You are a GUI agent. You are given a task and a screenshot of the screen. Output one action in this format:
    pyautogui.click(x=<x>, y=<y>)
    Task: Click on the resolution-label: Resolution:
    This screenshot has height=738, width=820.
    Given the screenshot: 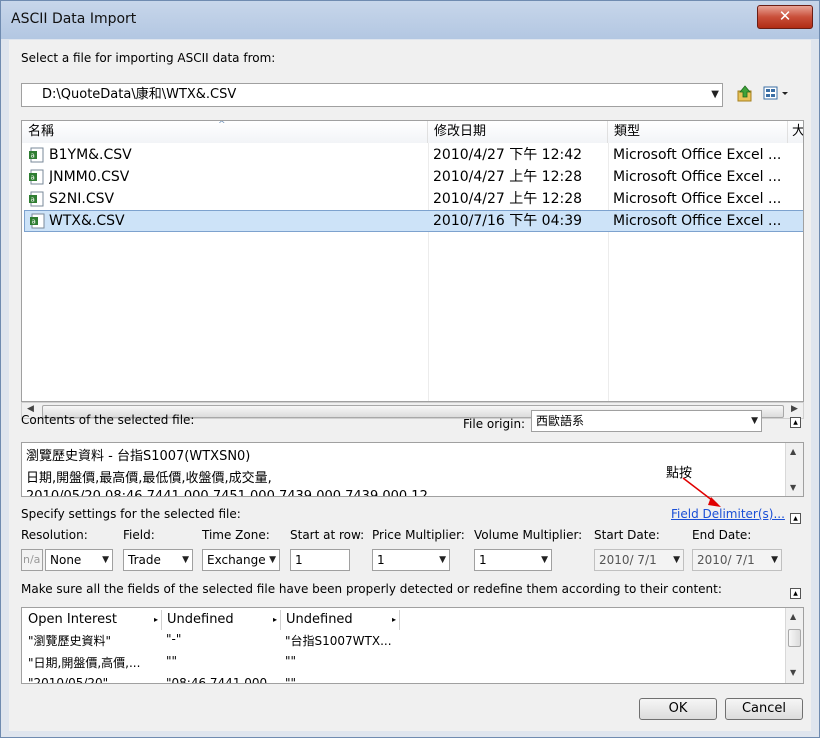 What is the action you would take?
    pyautogui.click(x=54, y=535)
    